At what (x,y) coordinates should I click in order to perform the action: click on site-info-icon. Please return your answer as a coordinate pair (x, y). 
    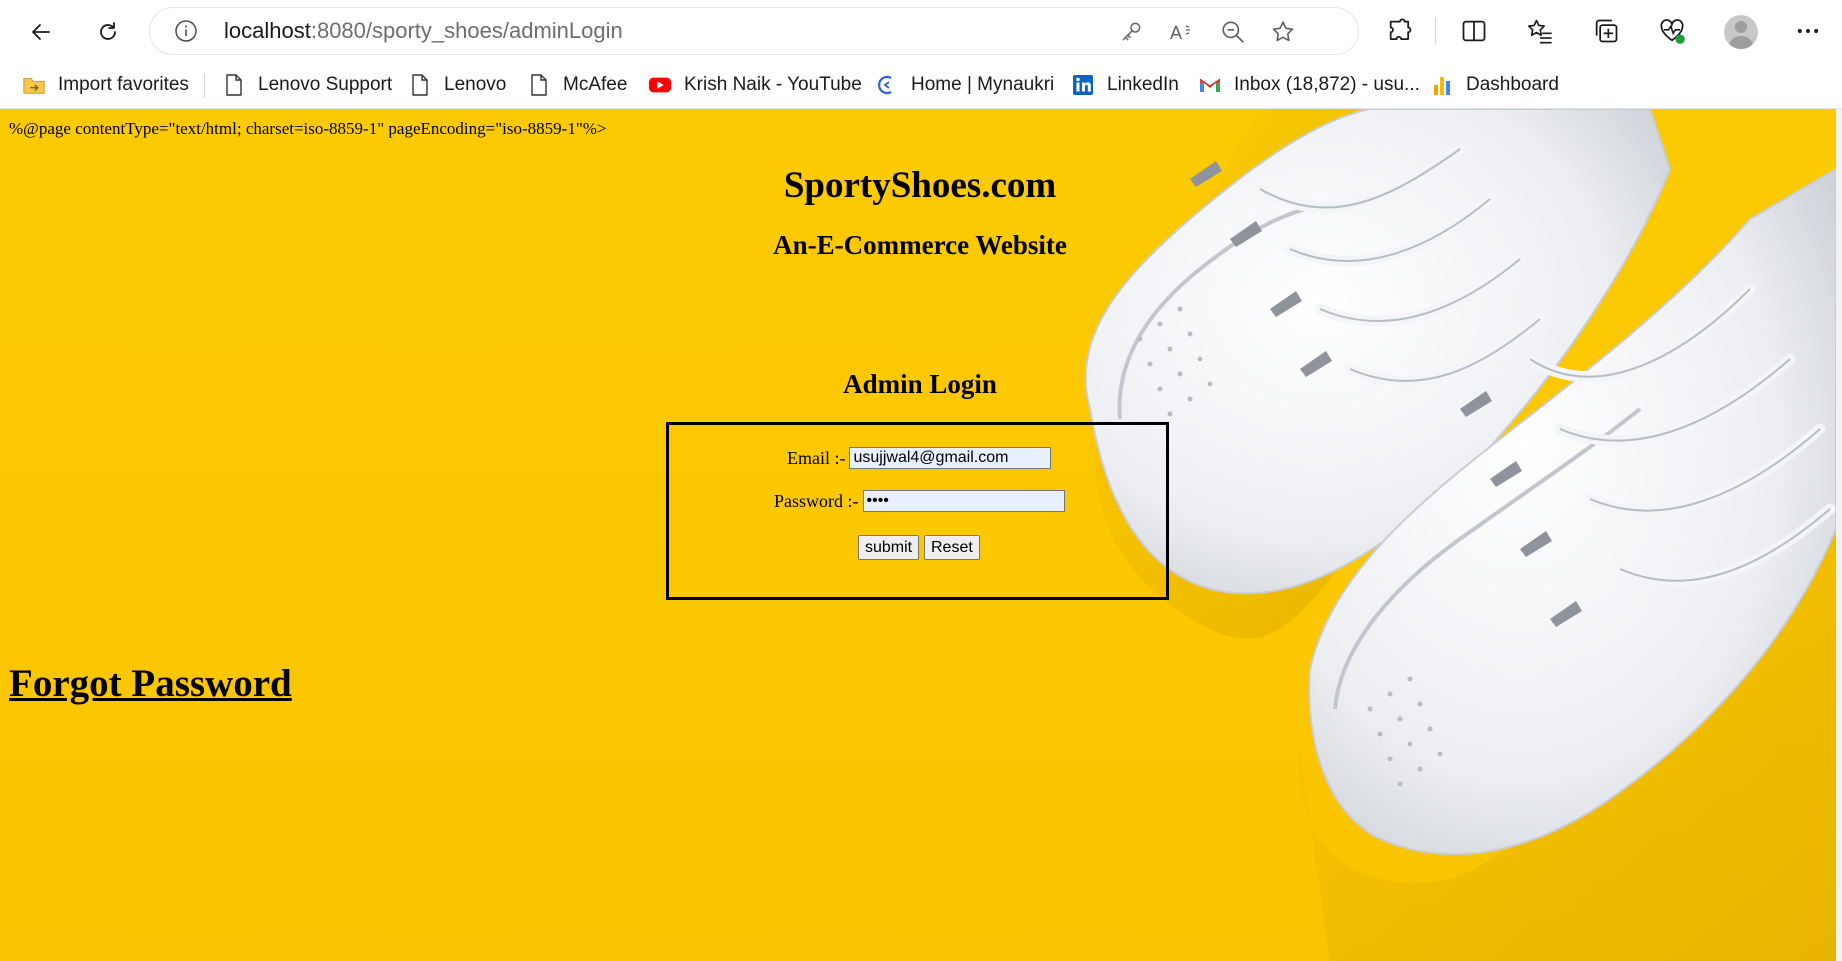
    Looking at the image, I should click on (186, 31).